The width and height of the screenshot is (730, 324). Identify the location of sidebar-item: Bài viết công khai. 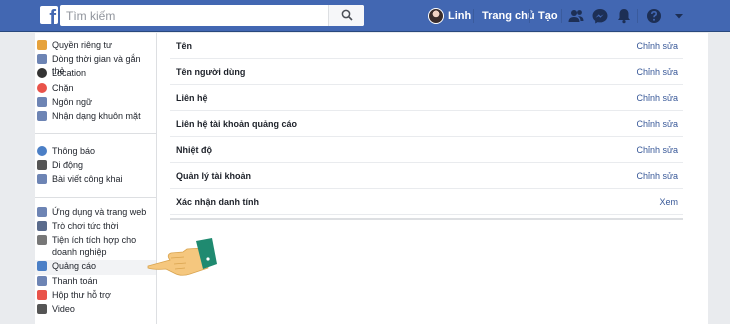
(95, 180).